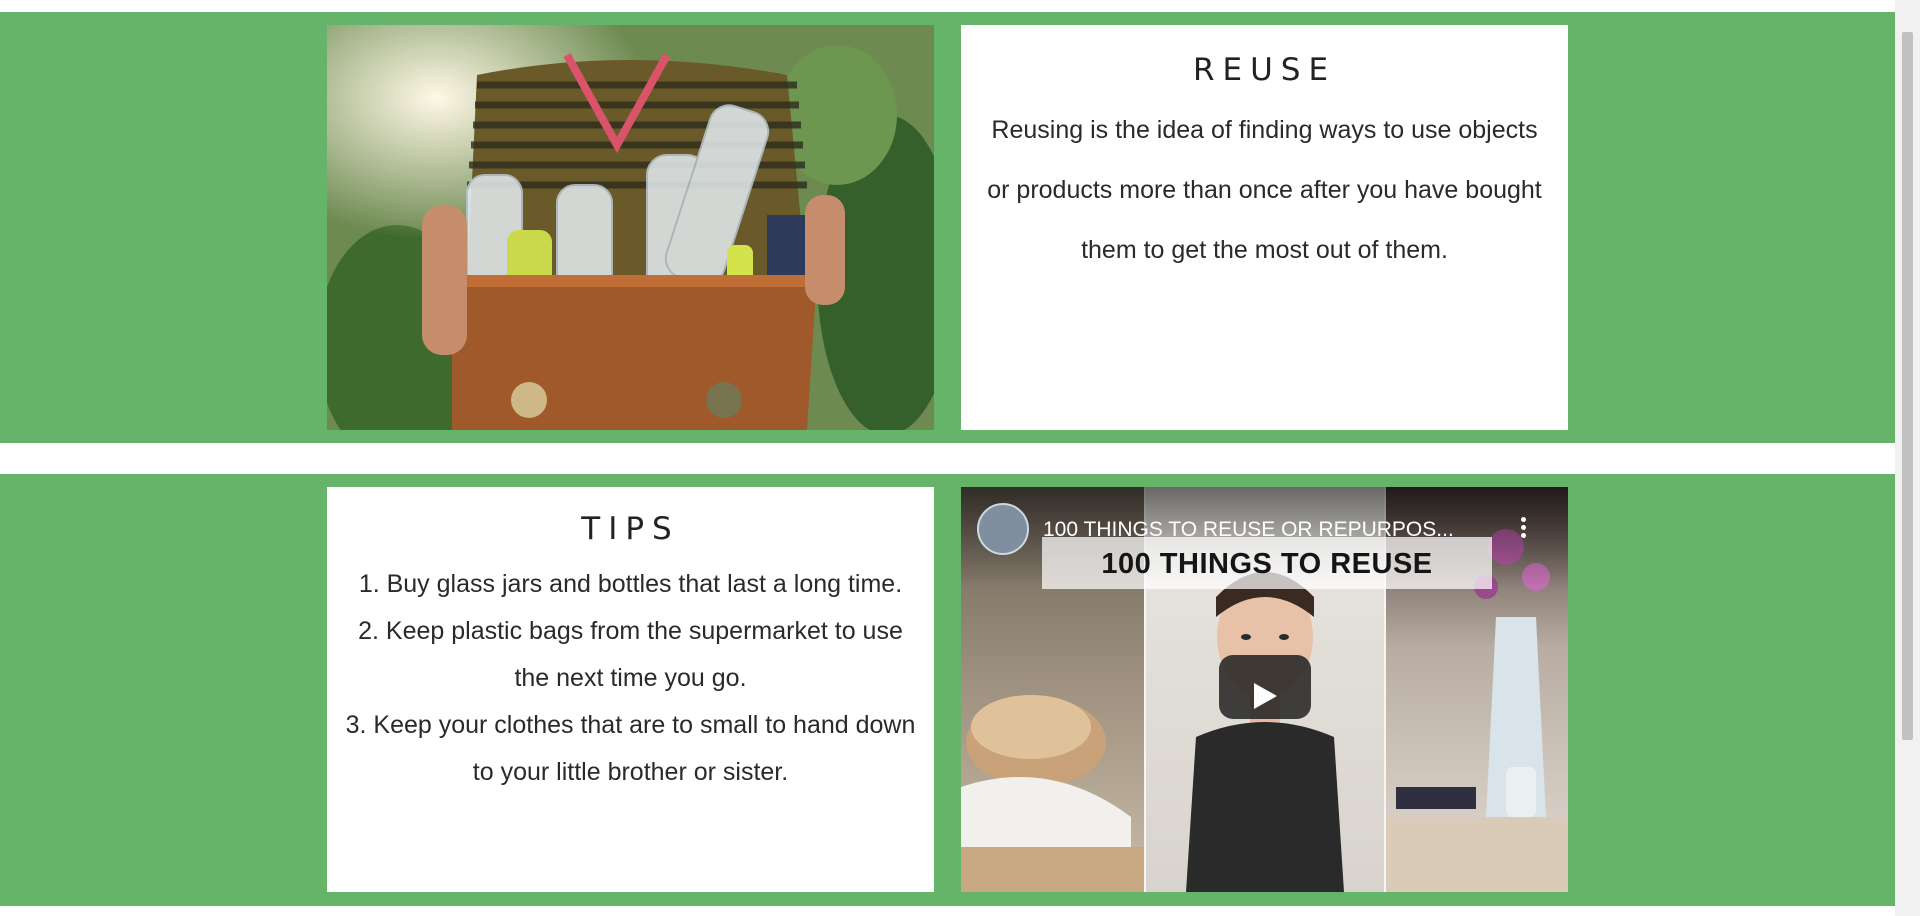 The height and width of the screenshot is (916, 1920). I want to click on recycling-box-image, so click(630, 227).